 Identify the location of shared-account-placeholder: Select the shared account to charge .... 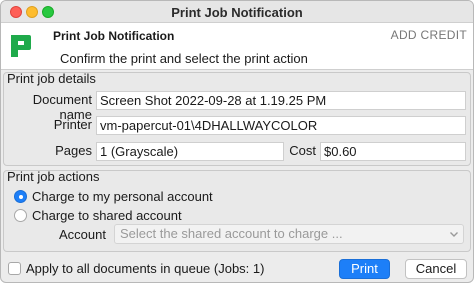
(231, 233).